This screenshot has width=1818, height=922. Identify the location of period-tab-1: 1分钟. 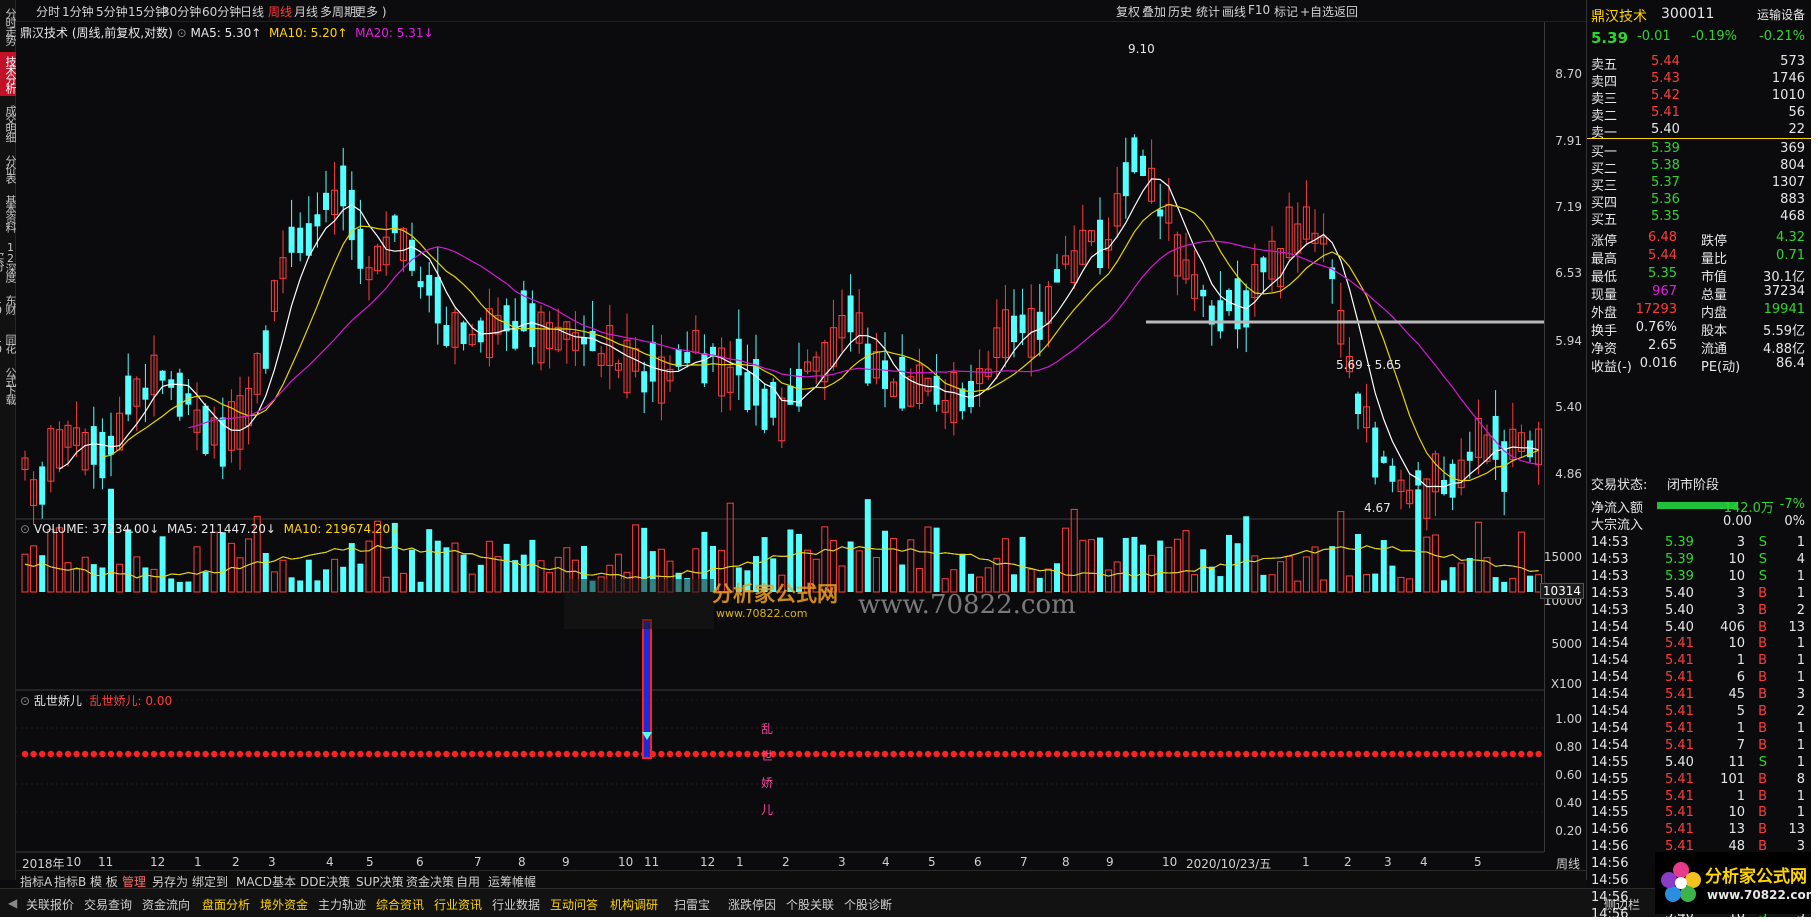
(78, 11).